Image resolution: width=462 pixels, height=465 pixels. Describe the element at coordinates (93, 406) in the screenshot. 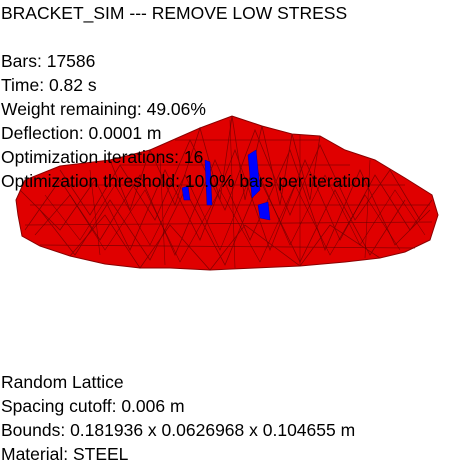

I see `spacing-cutoff: Spacing cutoff: 0.006 m` at that location.